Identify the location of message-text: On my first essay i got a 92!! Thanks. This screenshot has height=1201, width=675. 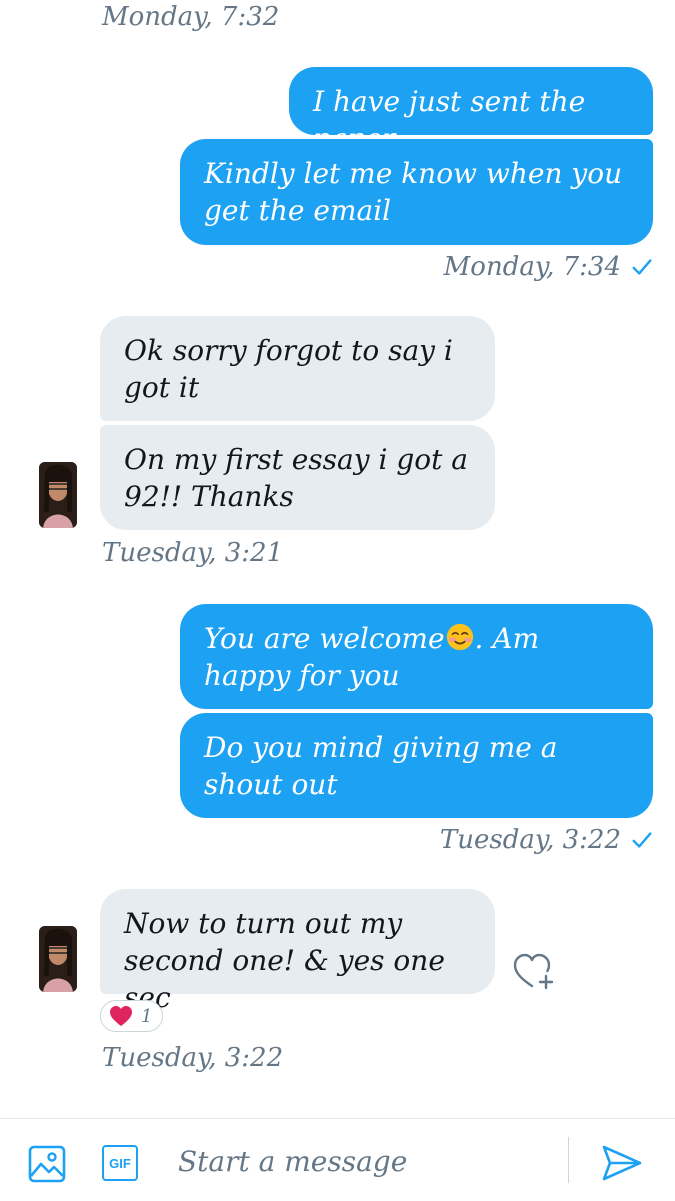
(296, 478).